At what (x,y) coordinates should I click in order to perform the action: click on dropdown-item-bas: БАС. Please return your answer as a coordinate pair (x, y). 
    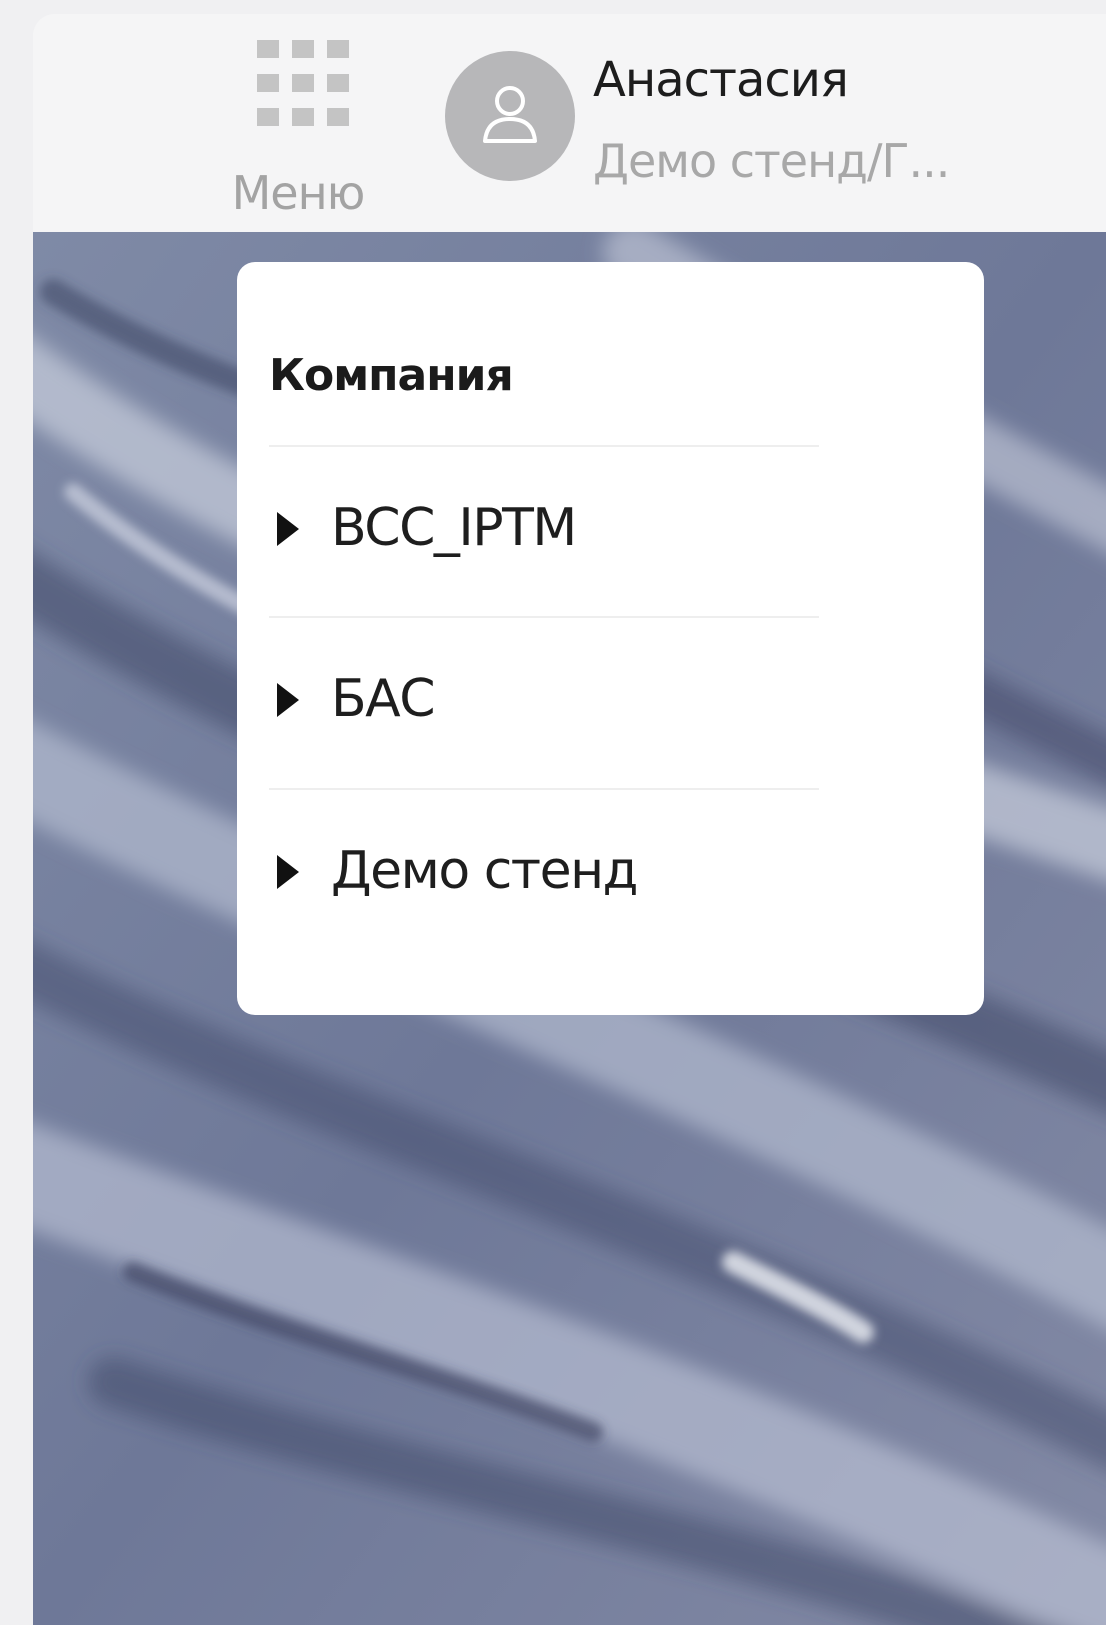
    Looking at the image, I should click on (547, 703).